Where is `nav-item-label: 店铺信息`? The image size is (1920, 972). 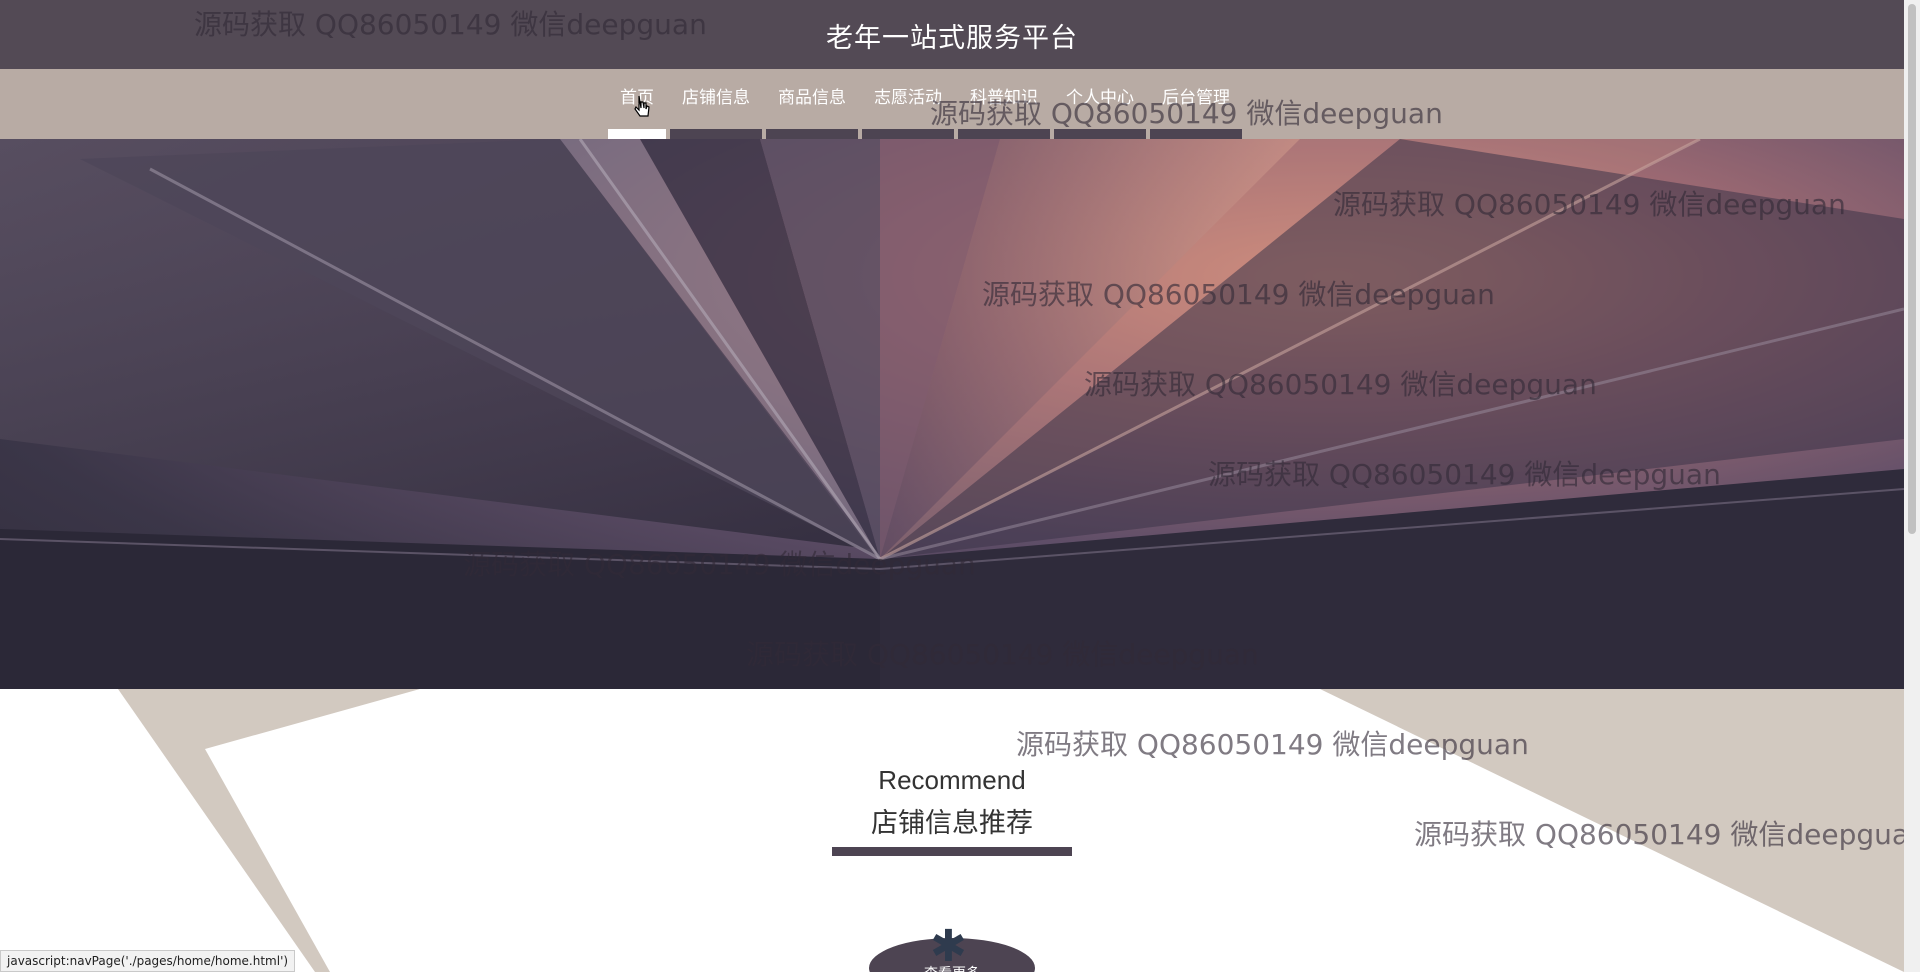 nav-item-label: 店铺信息 is located at coordinates (716, 98).